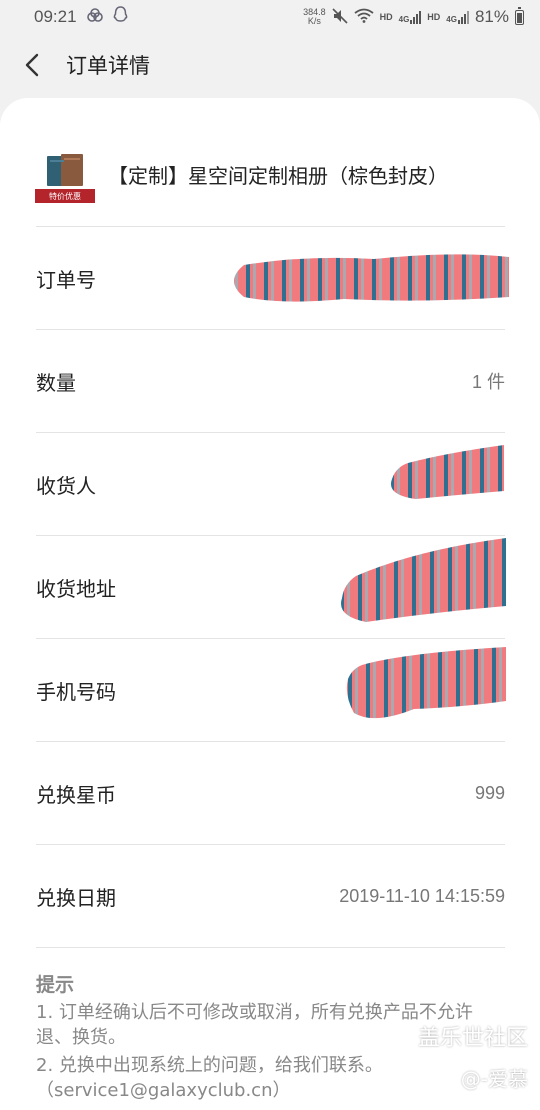 The image size is (540, 1110). I want to click on quantity-row: 数量 1 件, so click(270, 380).